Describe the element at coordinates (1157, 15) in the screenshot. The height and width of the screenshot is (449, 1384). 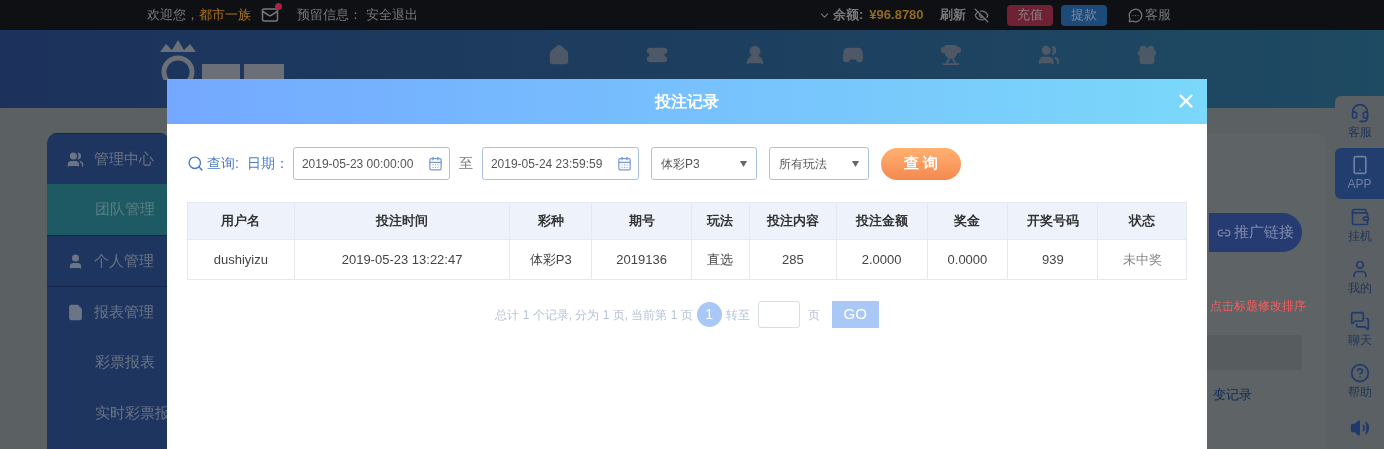
I see `support-link: 客服` at that location.